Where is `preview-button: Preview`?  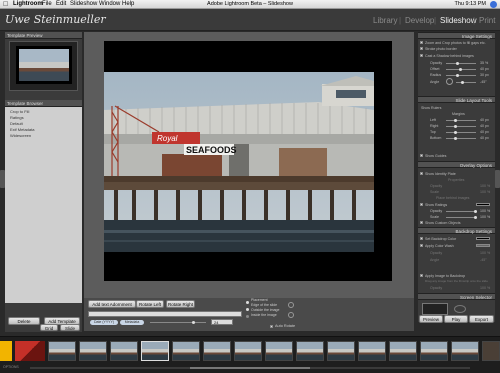 preview-button: Preview is located at coordinates (431, 319).